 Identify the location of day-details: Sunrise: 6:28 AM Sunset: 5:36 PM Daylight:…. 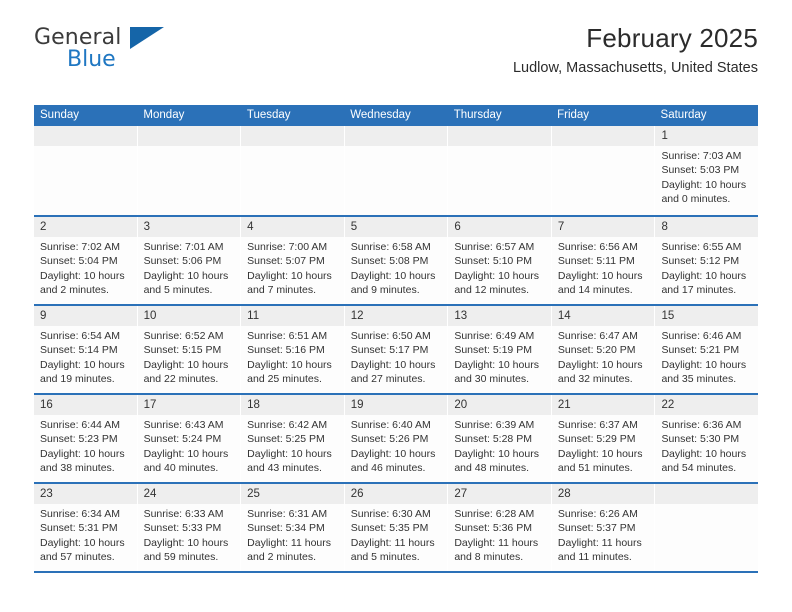
(499, 534).